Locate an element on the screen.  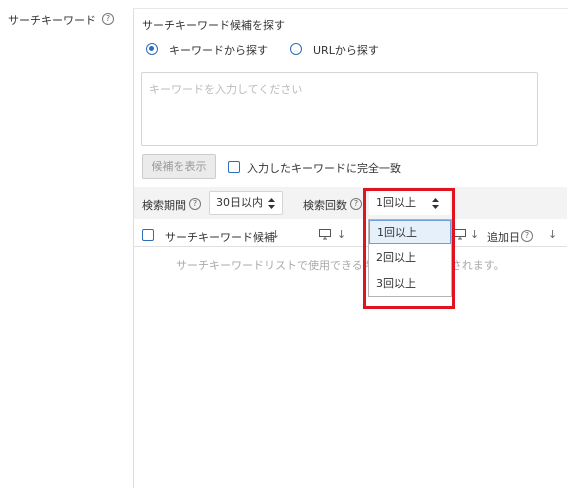
period-select: 30日以内 is located at coordinates (246, 203).